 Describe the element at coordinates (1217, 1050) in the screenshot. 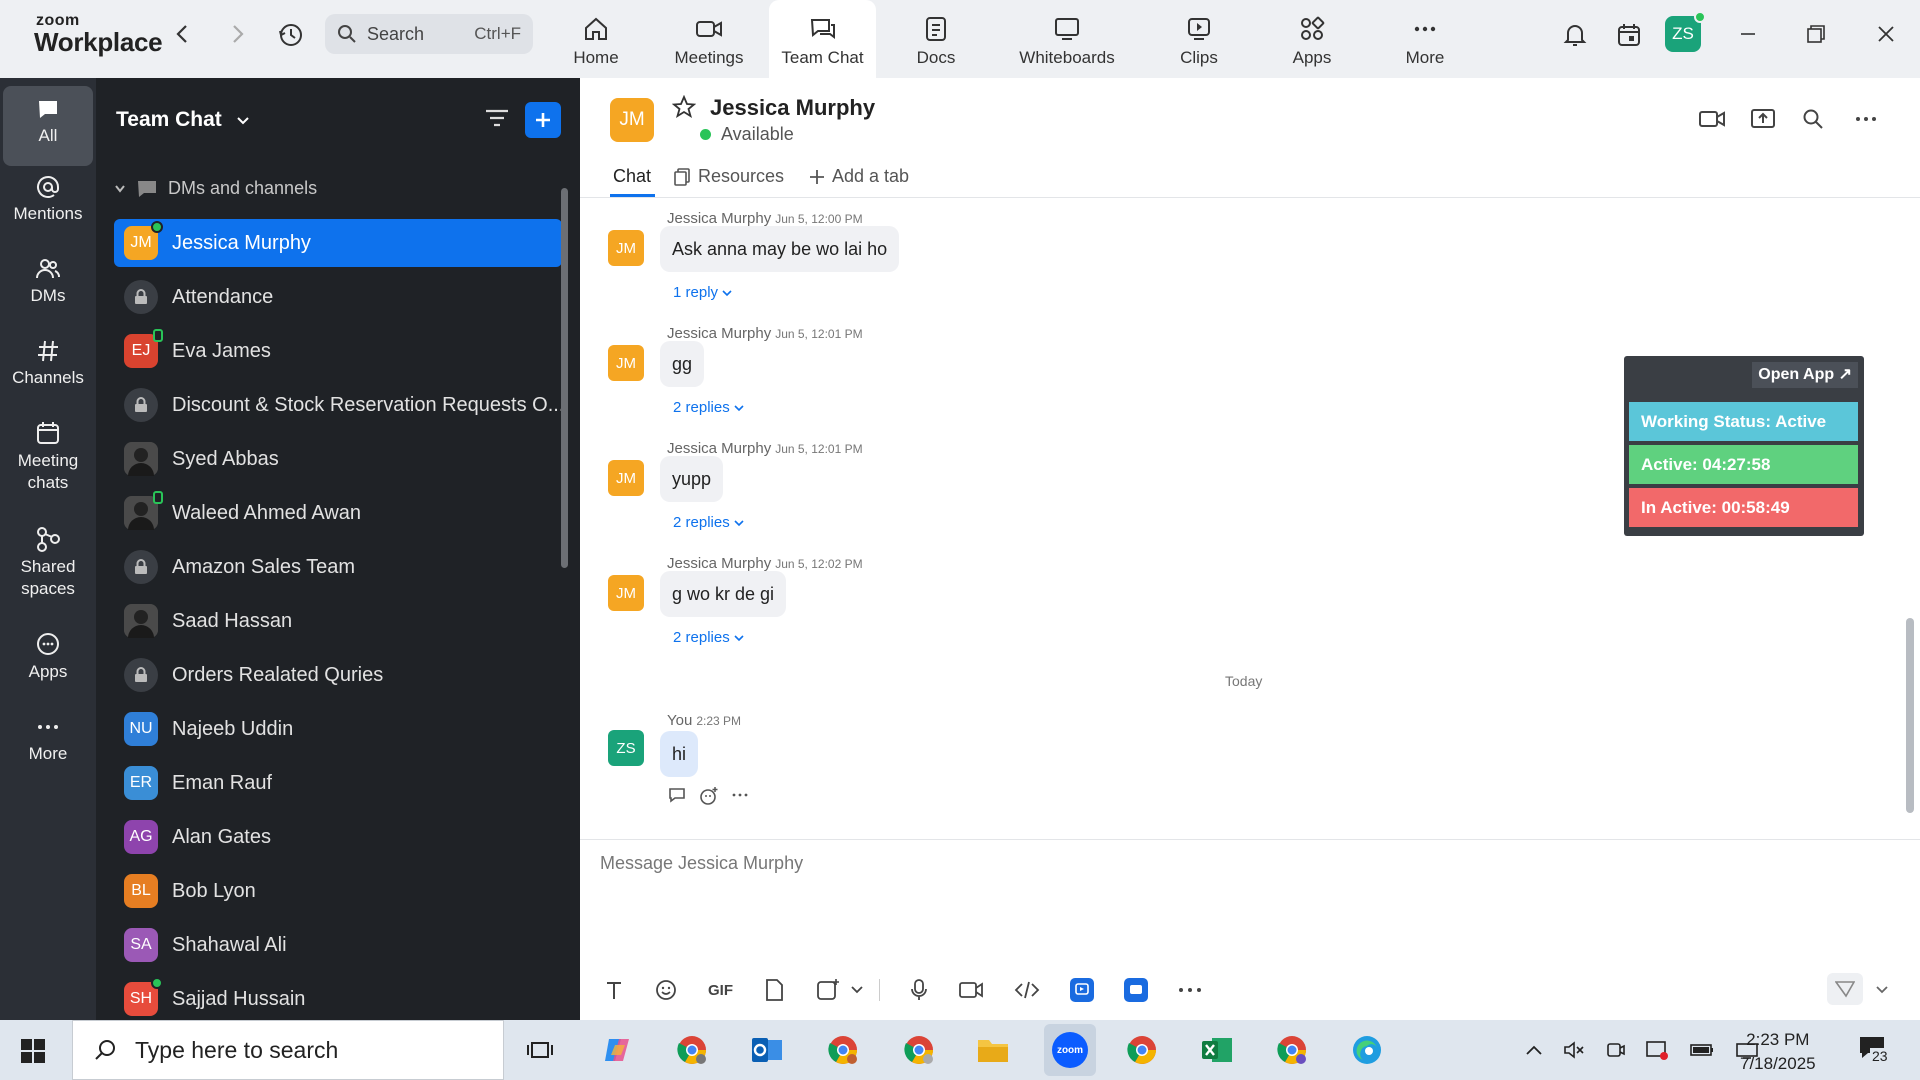

I see `excel-icon` at that location.